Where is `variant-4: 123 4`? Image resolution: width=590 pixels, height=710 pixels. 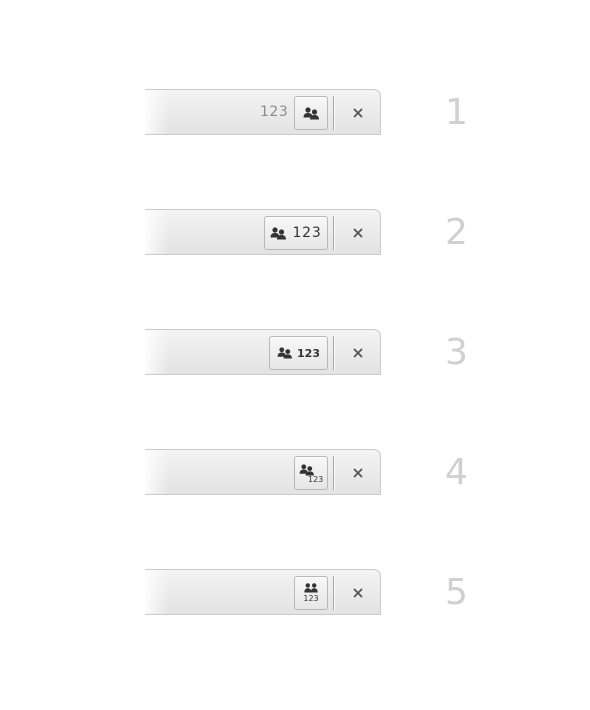 variant-4: 123 4 is located at coordinates (295, 479).